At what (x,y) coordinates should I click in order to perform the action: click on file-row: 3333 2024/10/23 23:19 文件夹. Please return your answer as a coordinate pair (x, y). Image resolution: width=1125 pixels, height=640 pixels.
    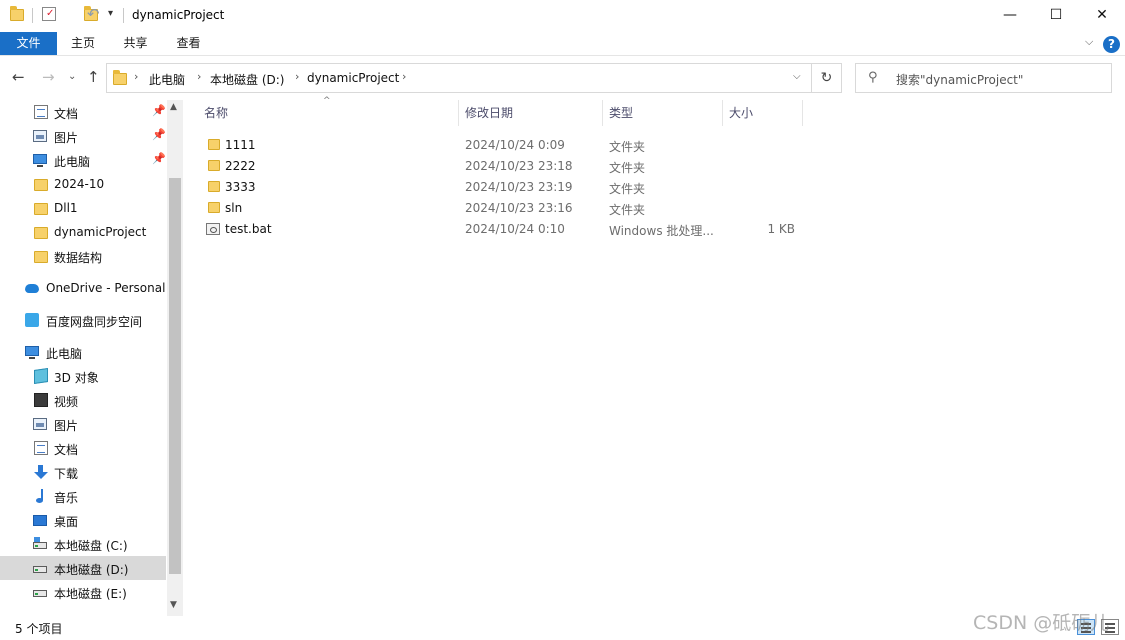
    Looking at the image, I should click on (500, 186).